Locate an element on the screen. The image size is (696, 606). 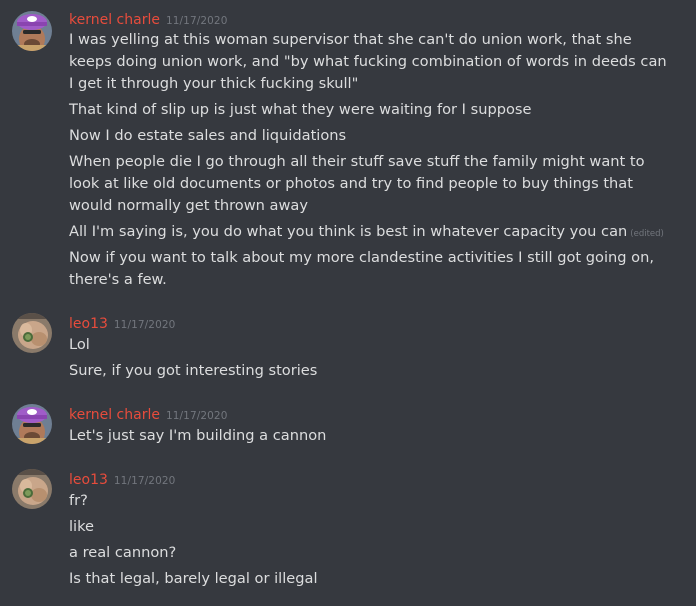
message-text: Sure, if you got interesting stories is located at coordinates (193, 370).